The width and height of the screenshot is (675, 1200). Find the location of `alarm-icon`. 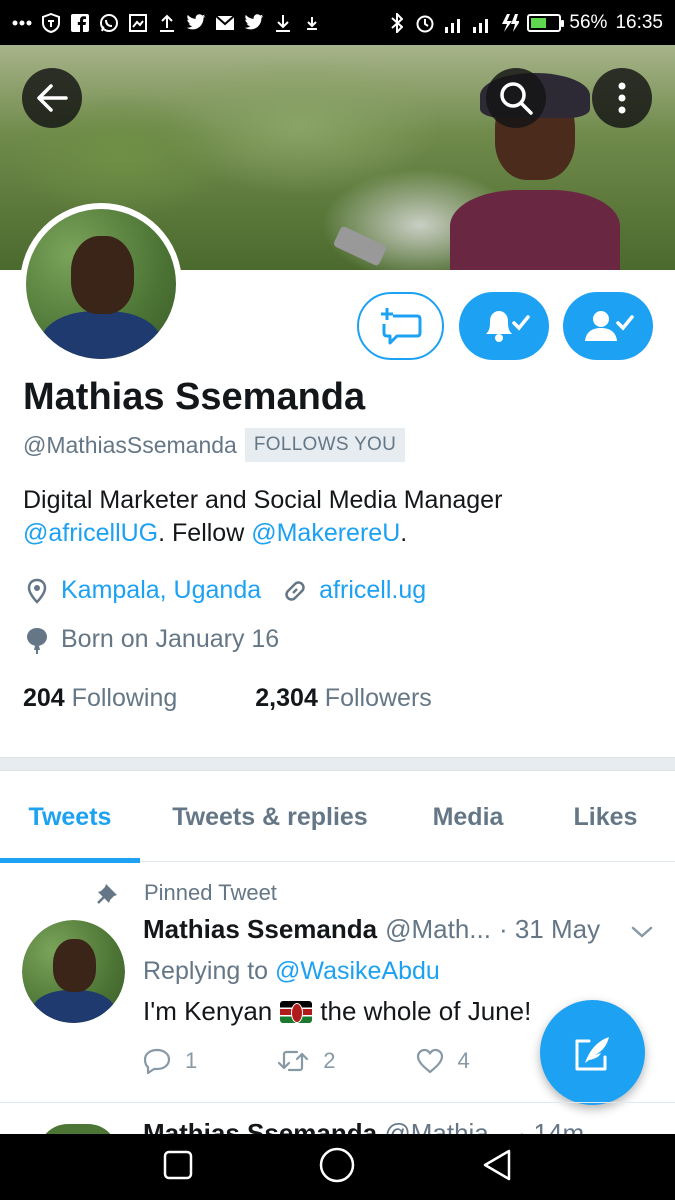

alarm-icon is located at coordinates (425, 23).